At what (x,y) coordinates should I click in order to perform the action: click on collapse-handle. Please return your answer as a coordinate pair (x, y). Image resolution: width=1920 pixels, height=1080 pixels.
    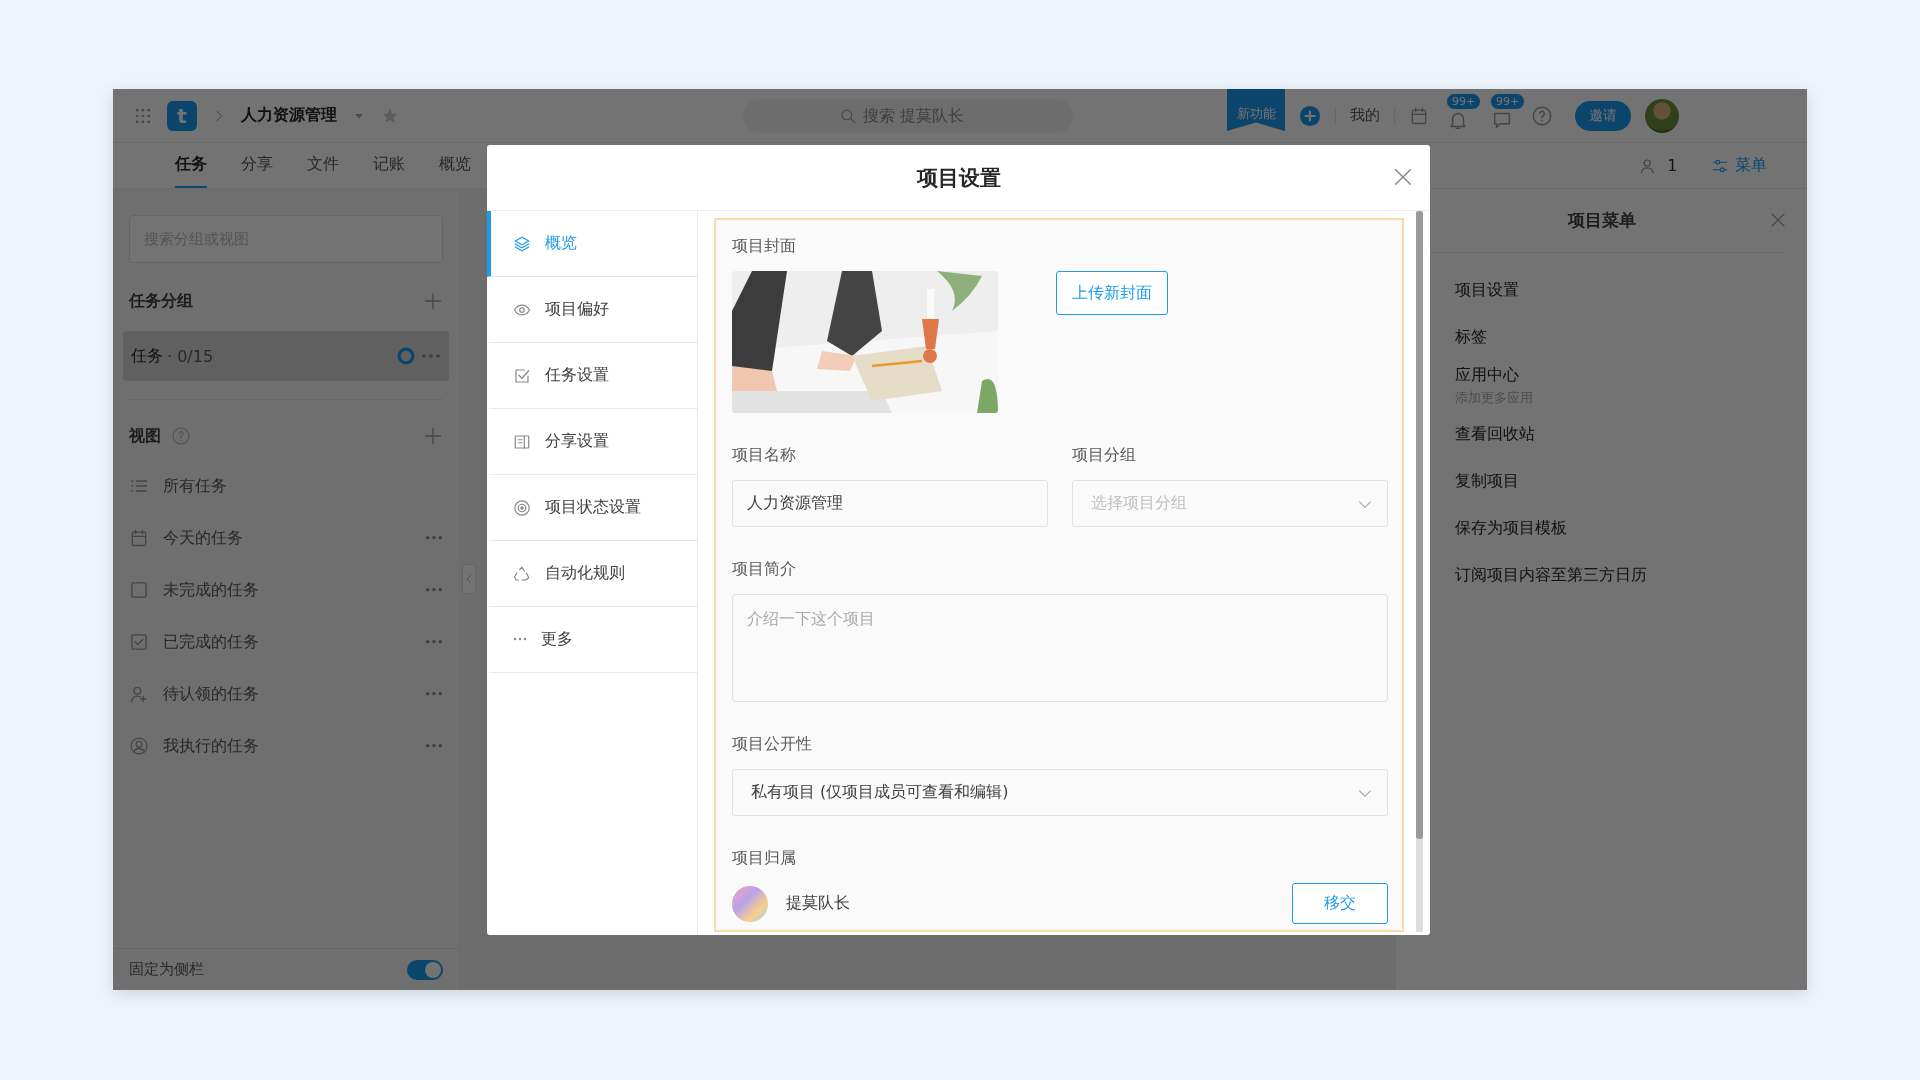
    Looking at the image, I should click on (469, 579).